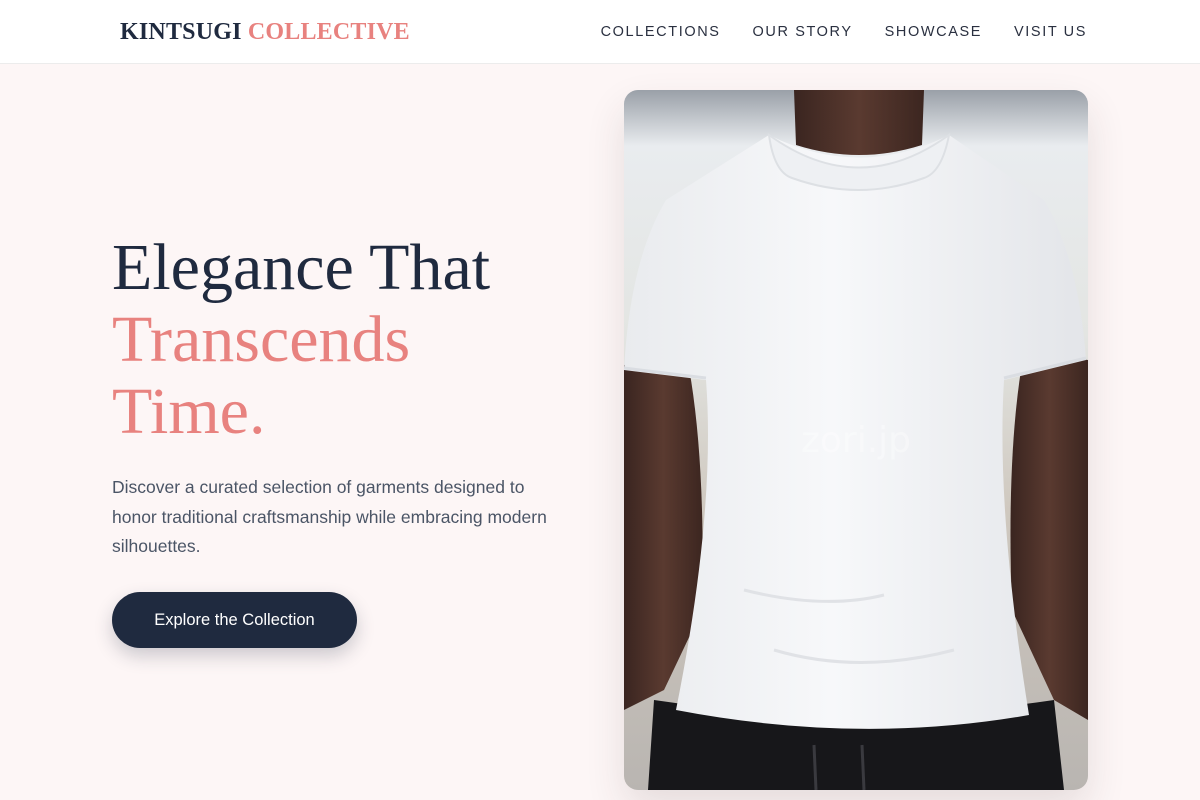 This screenshot has width=1200, height=800. I want to click on explore-collection-button: Explore the Collection, so click(234, 620).